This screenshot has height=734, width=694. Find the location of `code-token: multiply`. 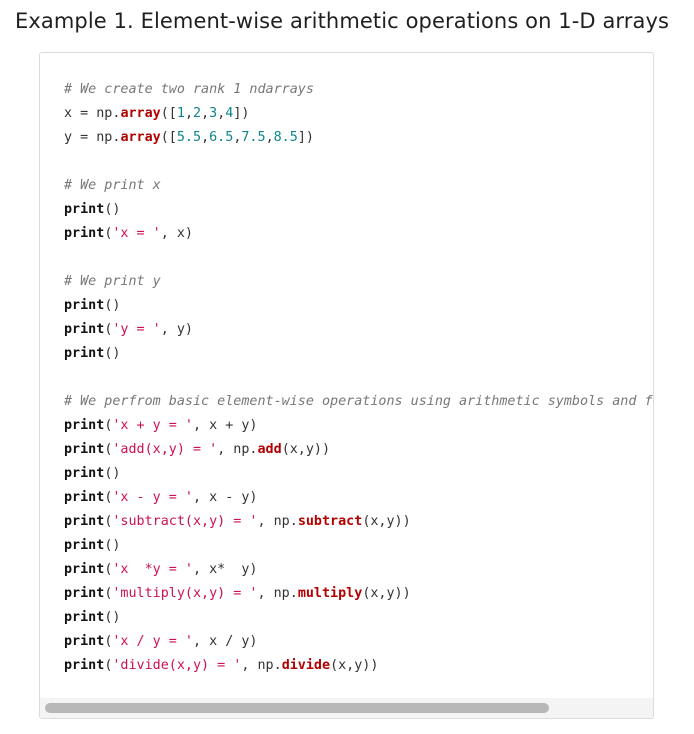

code-token: multiply is located at coordinates (330, 593).